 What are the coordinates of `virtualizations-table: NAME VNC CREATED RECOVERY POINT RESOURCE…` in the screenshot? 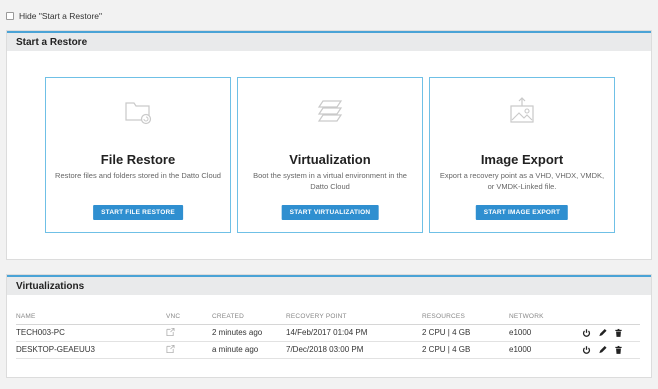 It's located at (328, 334).